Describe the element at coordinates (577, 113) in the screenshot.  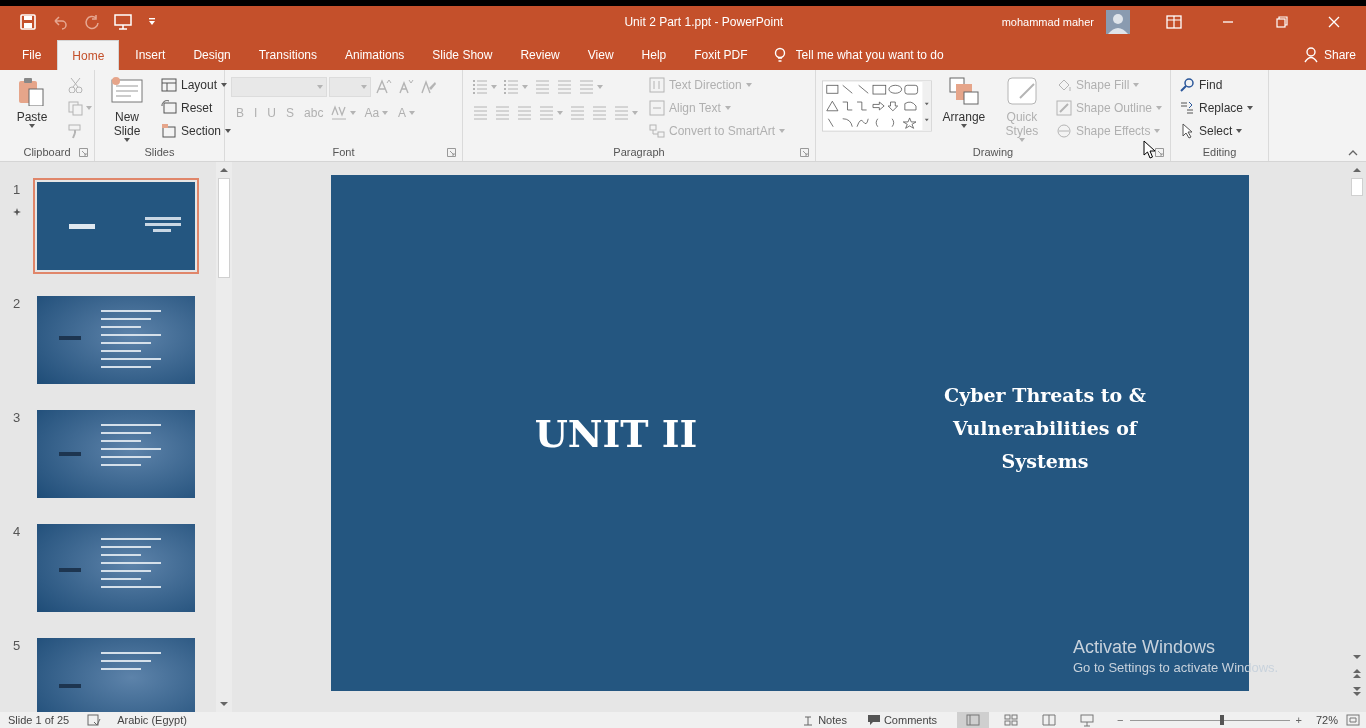
I see `right-to-left-icon` at that location.